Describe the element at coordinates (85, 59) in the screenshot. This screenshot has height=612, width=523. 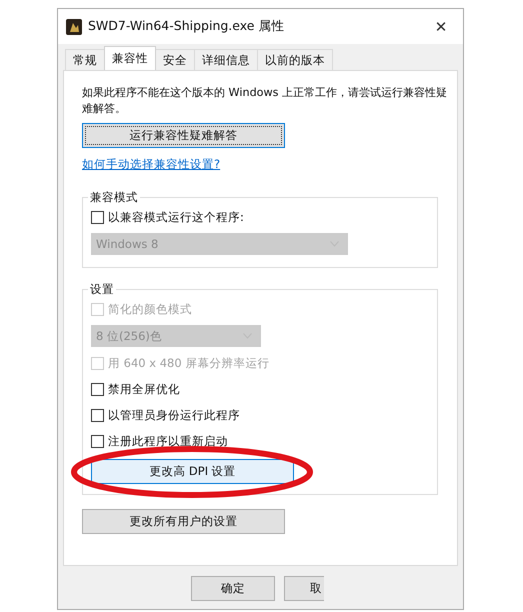
I see `tab: 常规` at that location.